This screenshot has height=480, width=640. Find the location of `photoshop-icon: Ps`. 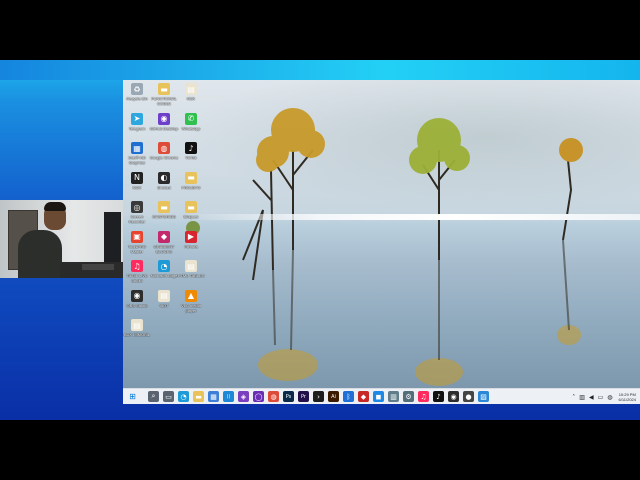

photoshop-icon: Ps is located at coordinates (288, 396).